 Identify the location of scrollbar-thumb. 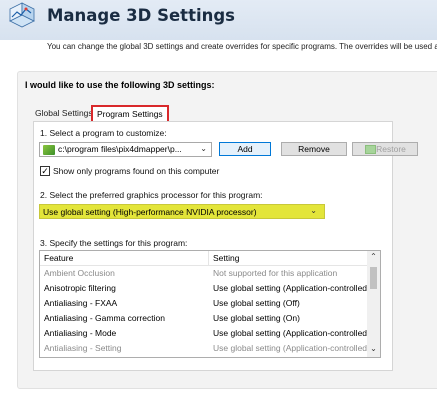
(373, 278).